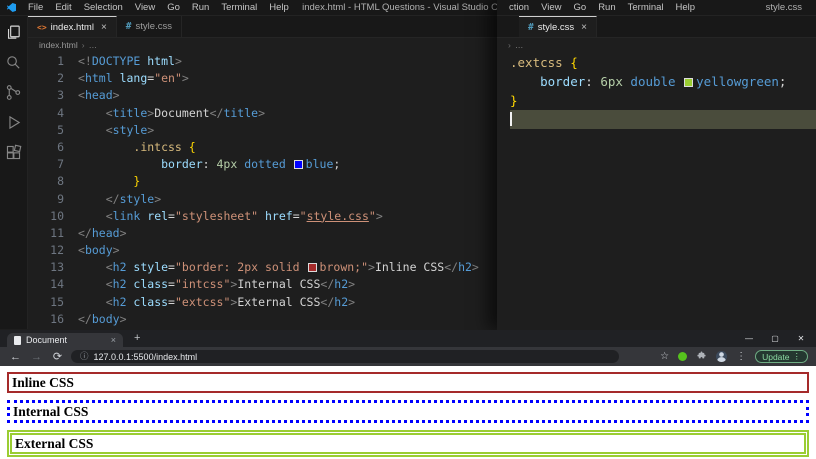 The image size is (816, 459). Describe the element at coordinates (15, 357) in the screenshot. I see `back-button: ←` at that location.